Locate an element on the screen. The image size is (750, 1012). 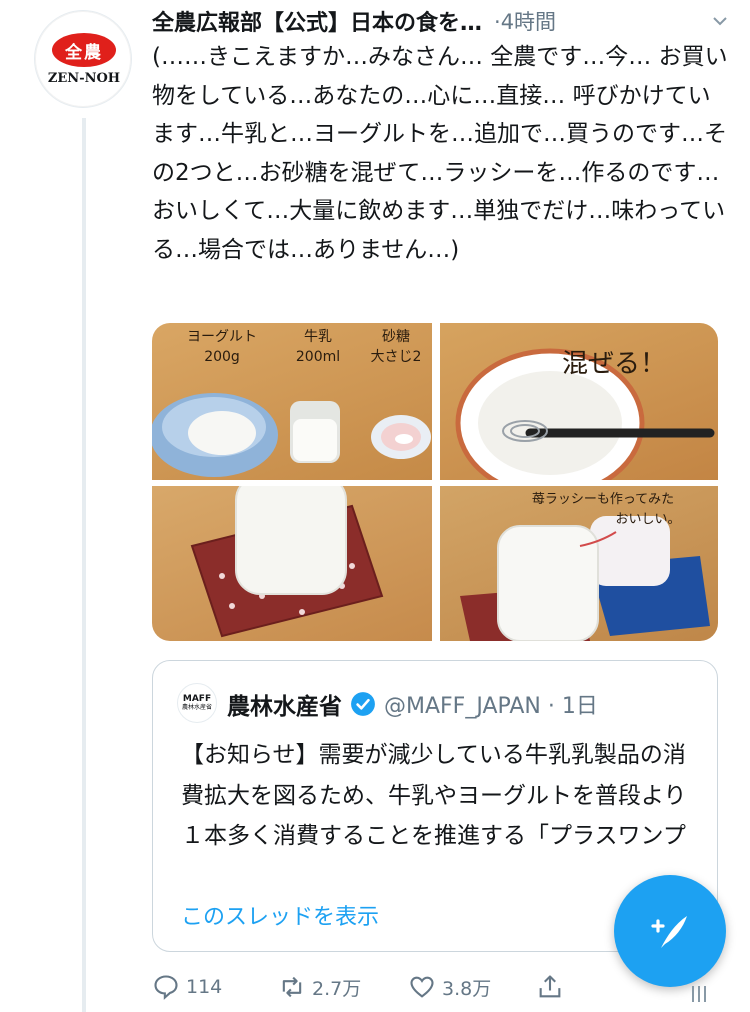
compose-tweet-button is located at coordinates (670, 931).